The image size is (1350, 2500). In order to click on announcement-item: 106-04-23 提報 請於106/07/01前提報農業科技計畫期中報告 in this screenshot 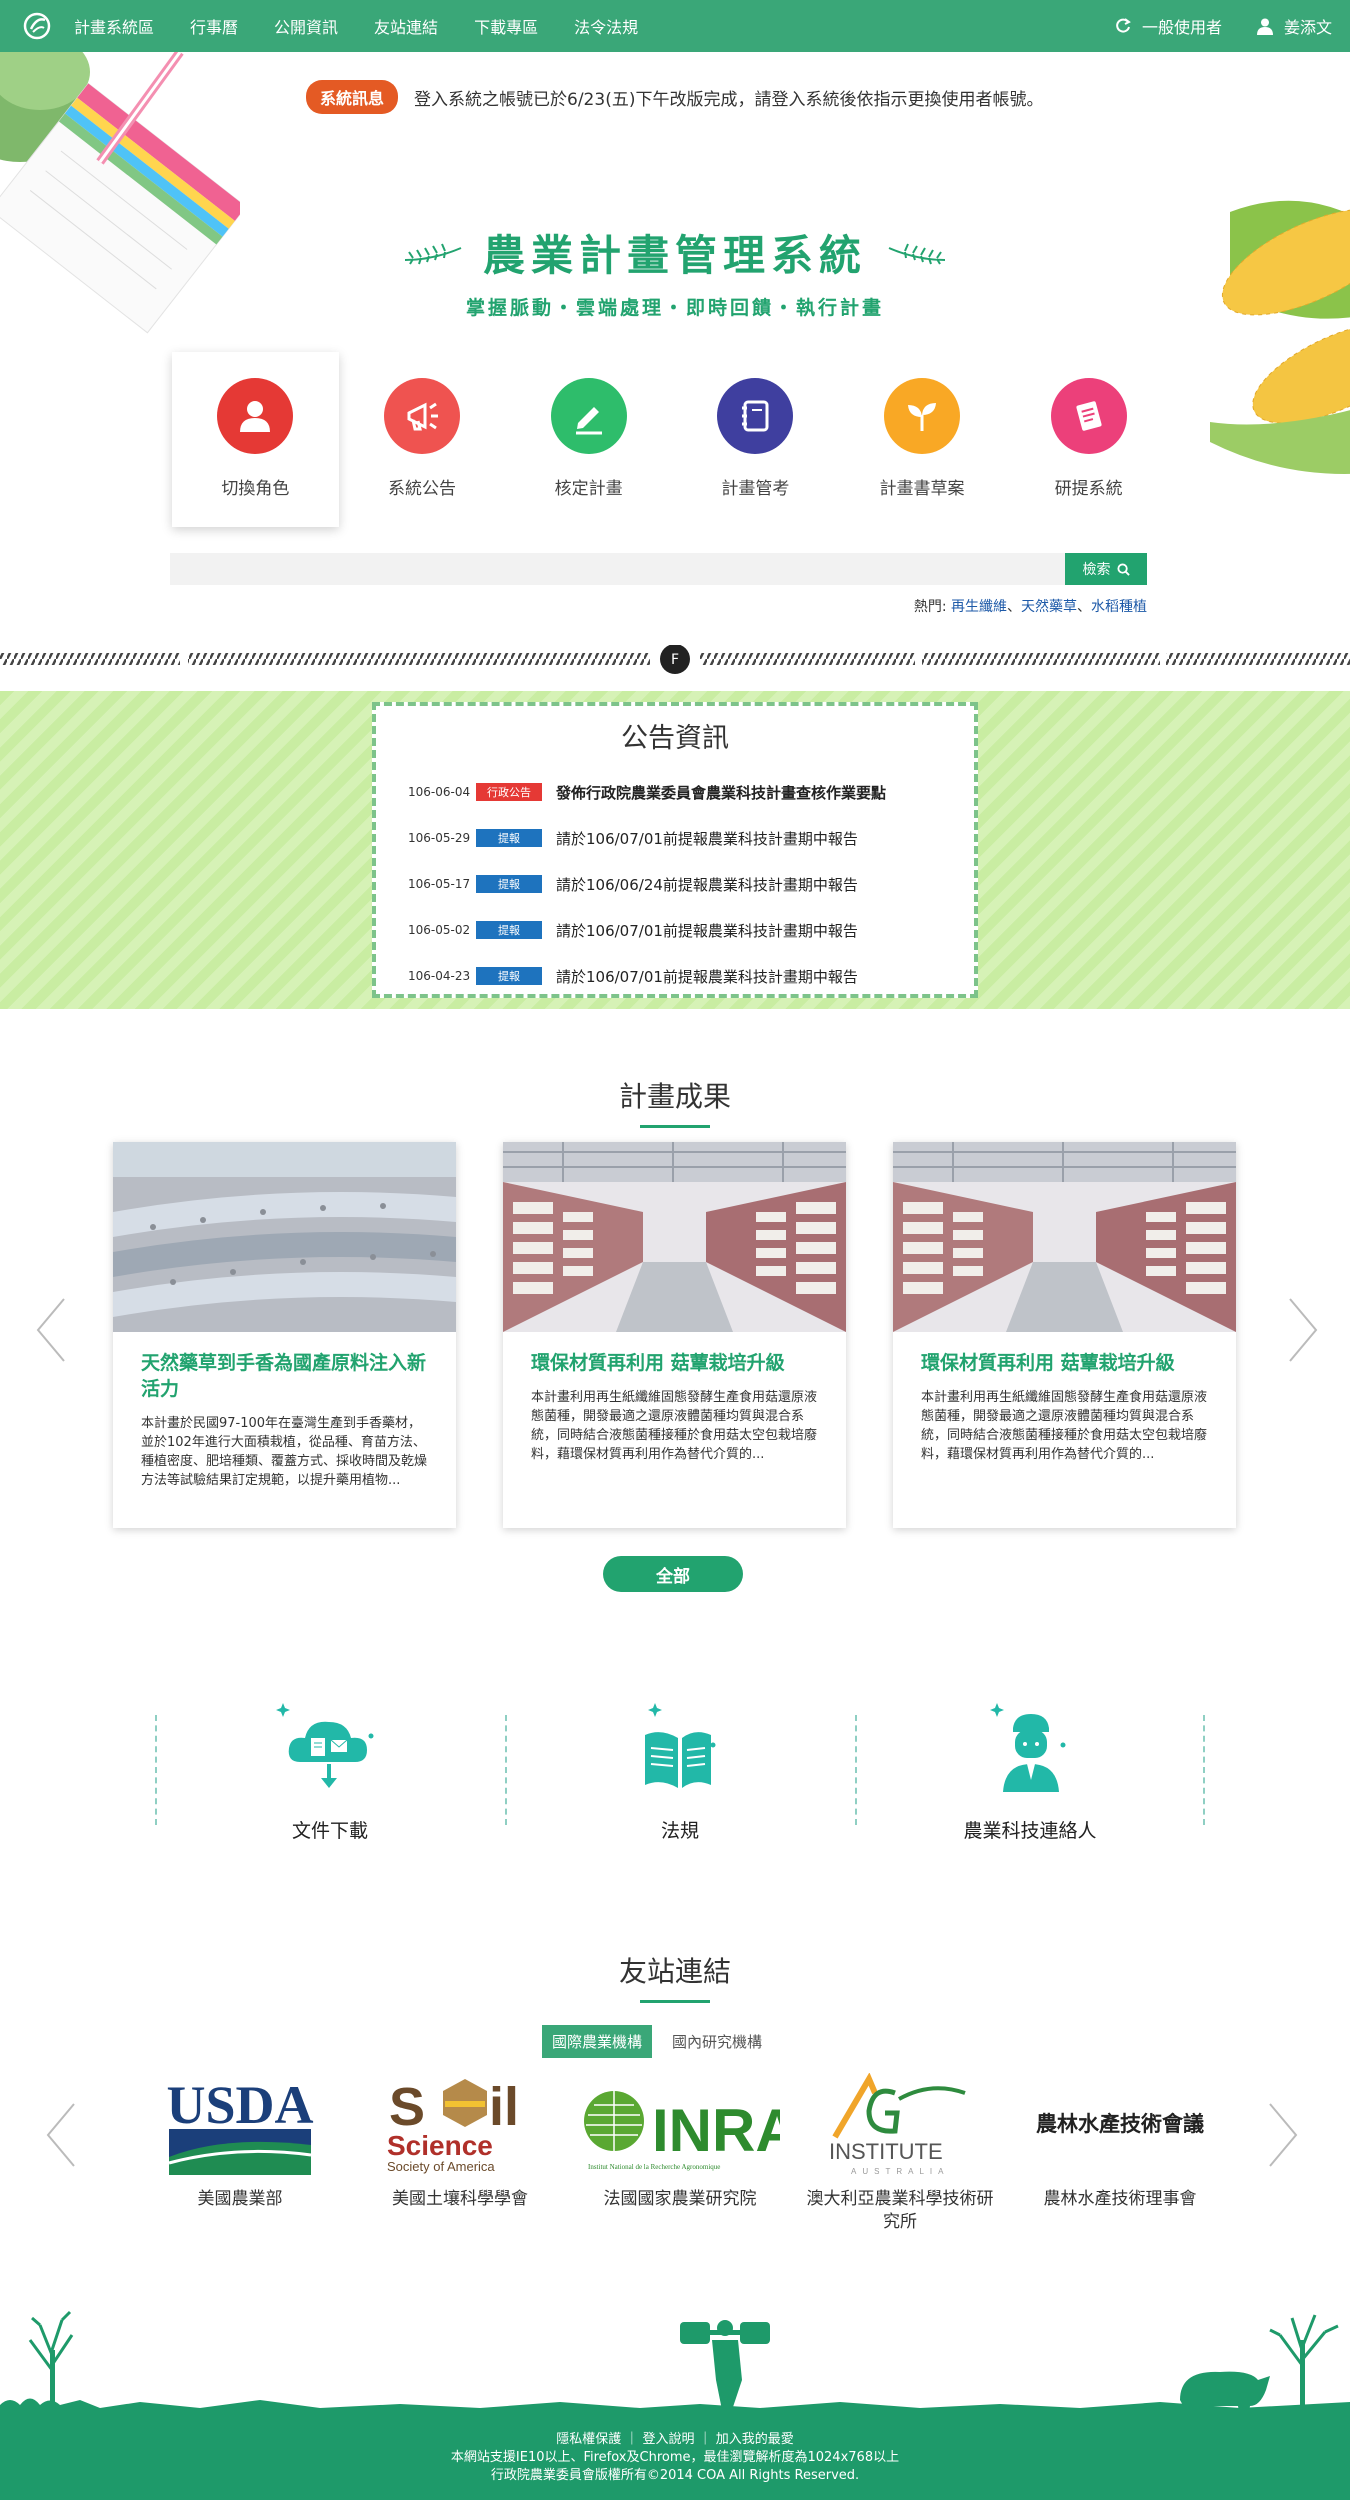, I will do `click(675, 976)`.